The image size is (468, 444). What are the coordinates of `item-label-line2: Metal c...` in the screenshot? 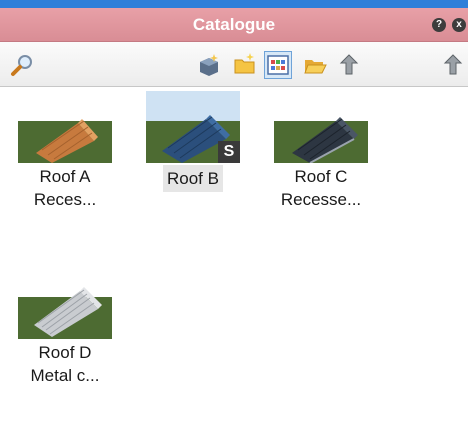 It's located at (65, 375).